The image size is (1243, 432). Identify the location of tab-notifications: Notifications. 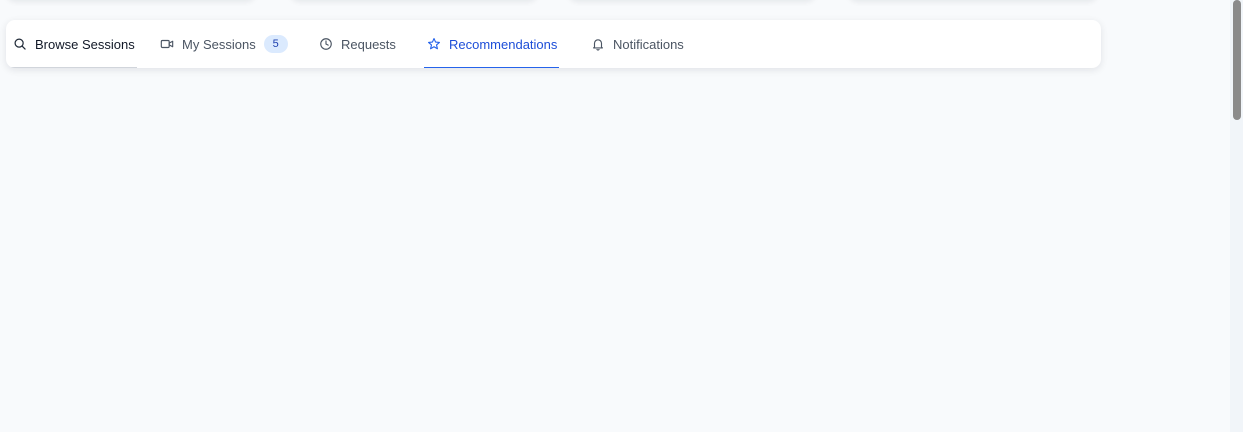
(637, 44).